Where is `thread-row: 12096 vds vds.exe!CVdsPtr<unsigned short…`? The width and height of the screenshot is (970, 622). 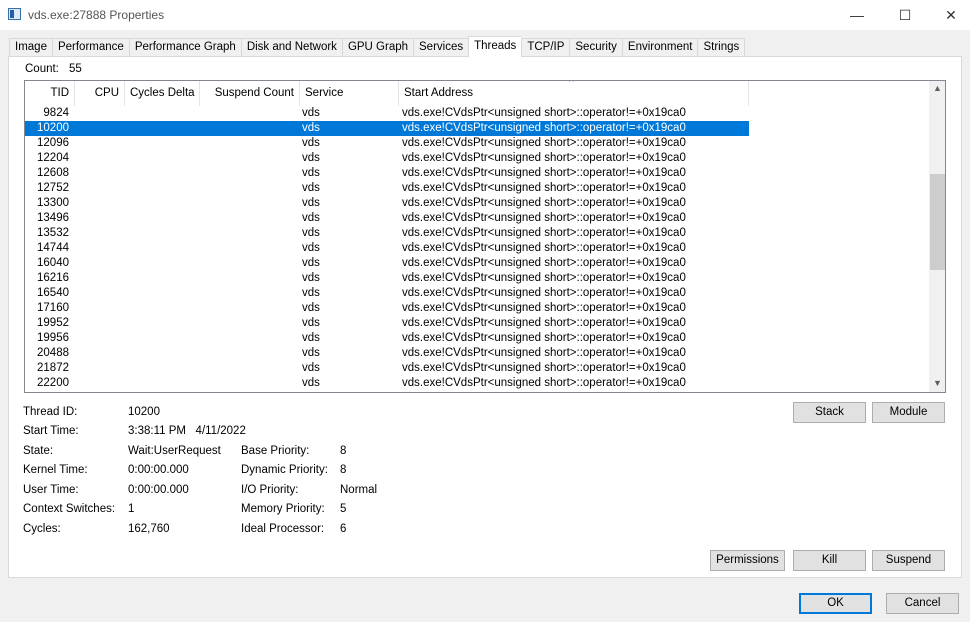
thread-row: 12096 vds vds.exe!CVdsPtr<unsigned short… is located at coordinates (387, 143).